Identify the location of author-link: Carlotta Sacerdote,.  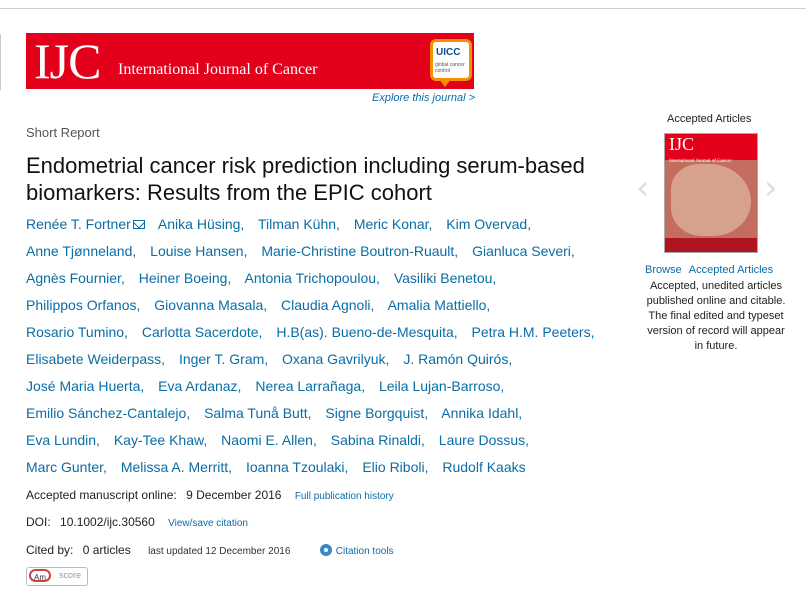
(202, 332).